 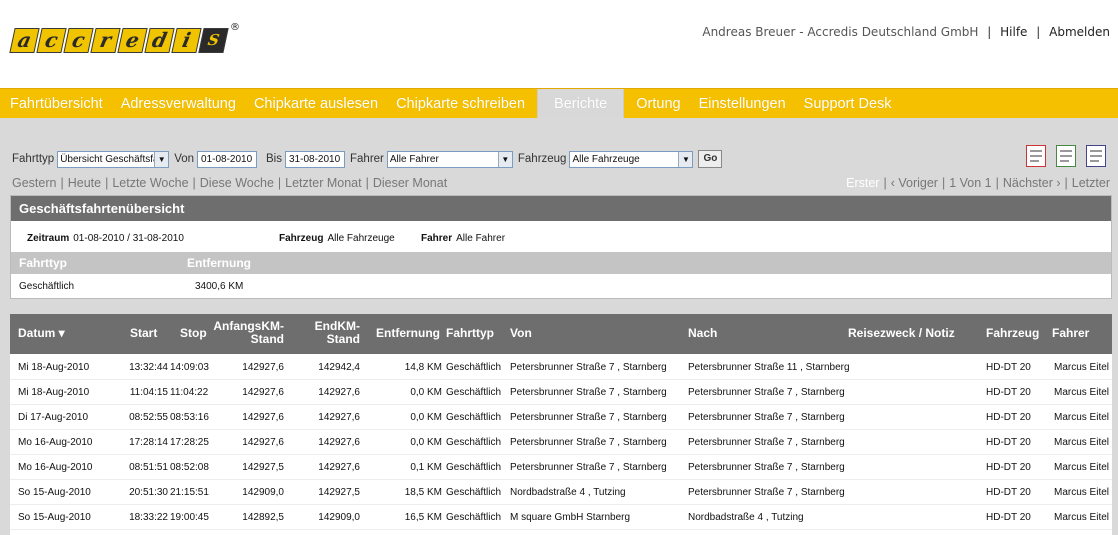 I want to click on cell-datum: So 15-Aug-2010, so click(x=54, y=492).